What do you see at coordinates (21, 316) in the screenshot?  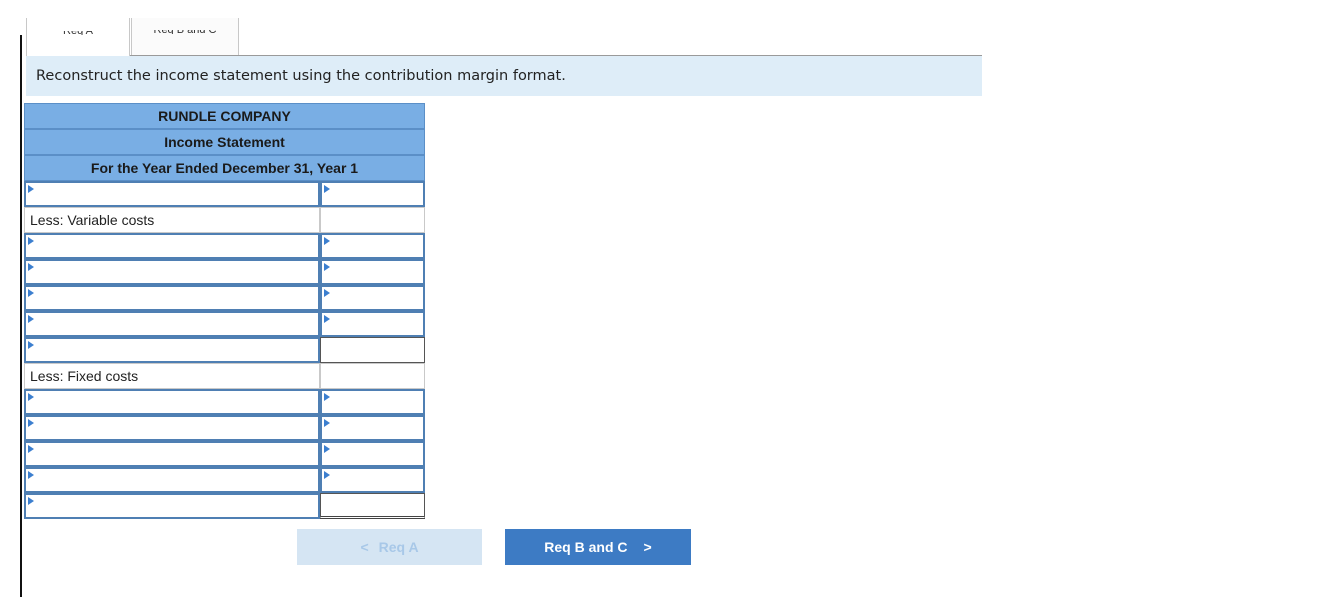 I see `left-border` at bounding box center [21, 316].